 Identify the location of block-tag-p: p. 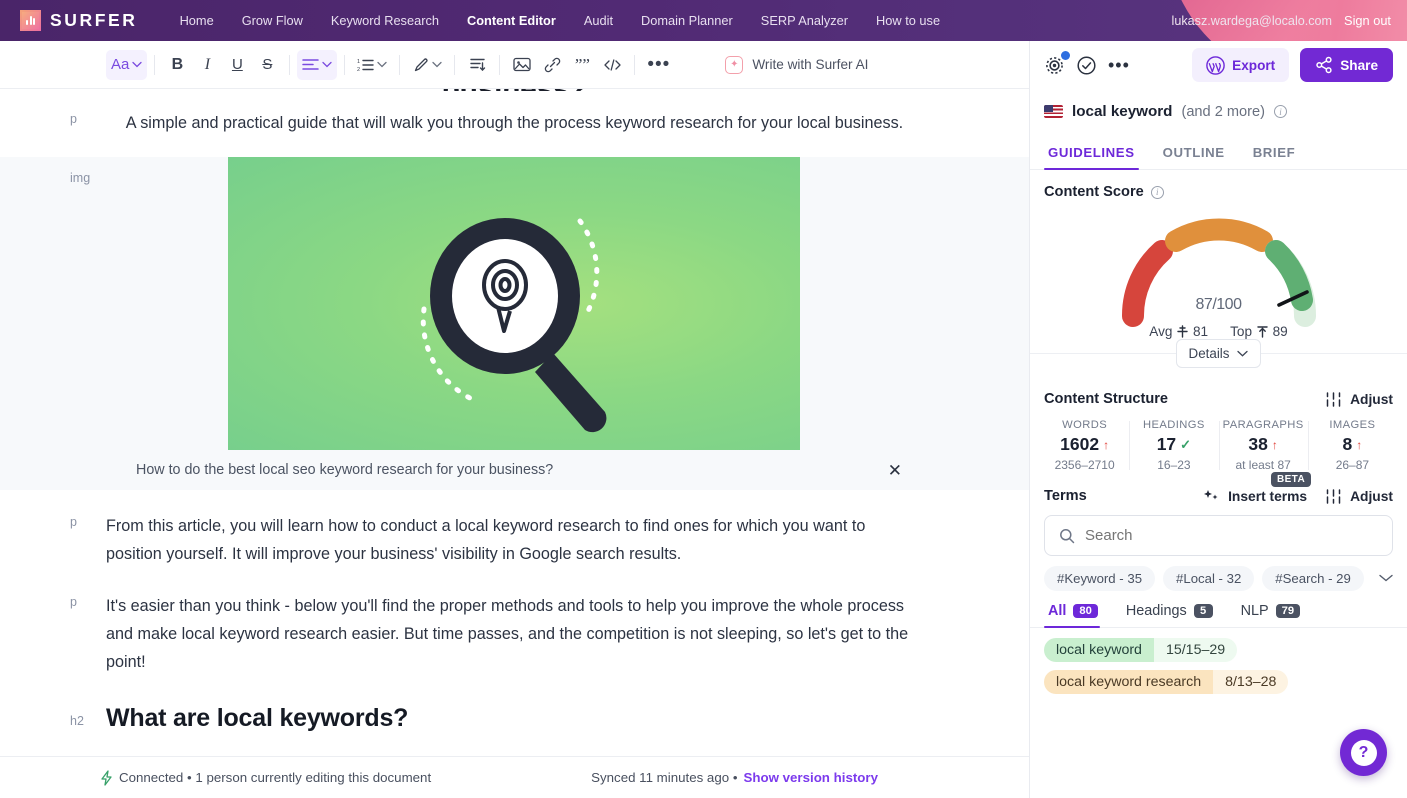
(73, 522).